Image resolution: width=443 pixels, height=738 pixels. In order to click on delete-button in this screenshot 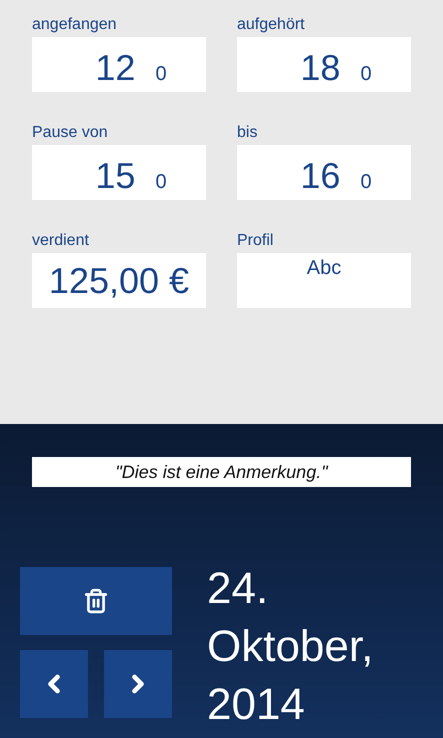, I will do `click(96, 601)`.